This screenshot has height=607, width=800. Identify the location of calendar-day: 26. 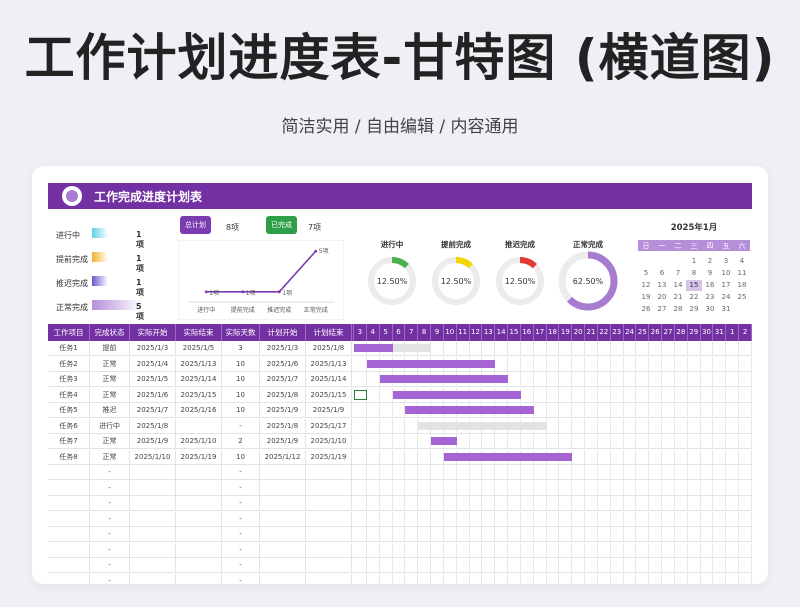
(646, 309).